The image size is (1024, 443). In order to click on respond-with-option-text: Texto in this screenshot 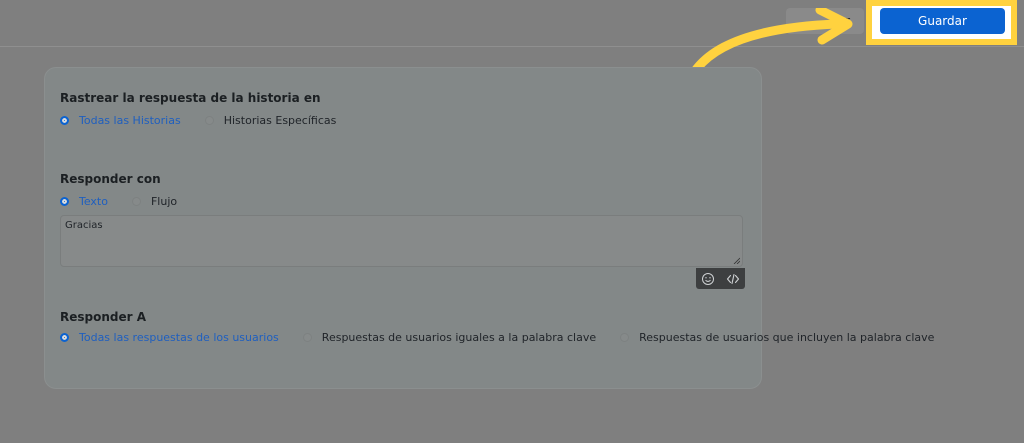, I will do `click(84, 201)`.